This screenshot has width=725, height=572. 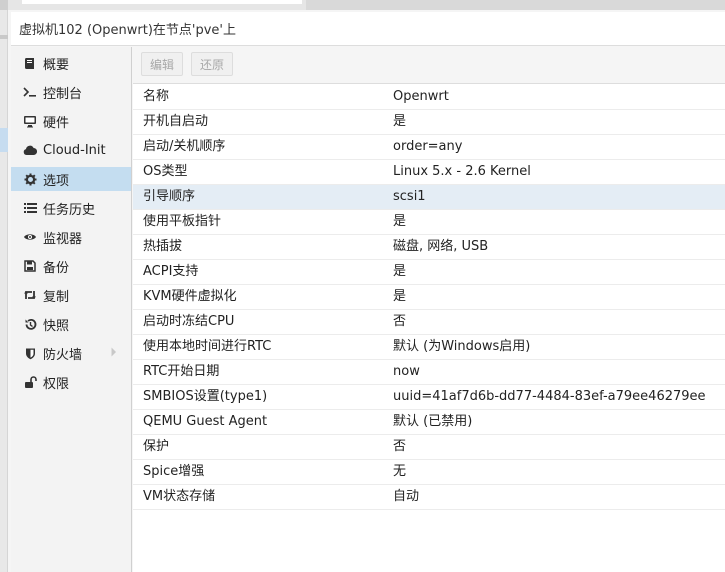 I want to click on top-tab-strip, so click(x=362, y=5).